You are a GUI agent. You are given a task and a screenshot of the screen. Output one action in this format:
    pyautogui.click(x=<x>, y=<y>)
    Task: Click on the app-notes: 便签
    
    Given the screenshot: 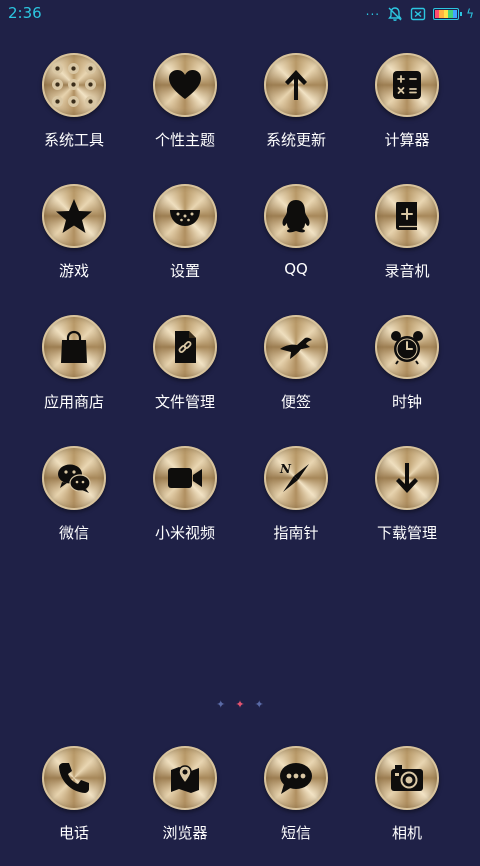 What is the action you would take?
    pyautogui.click(x=296, y=375)
    